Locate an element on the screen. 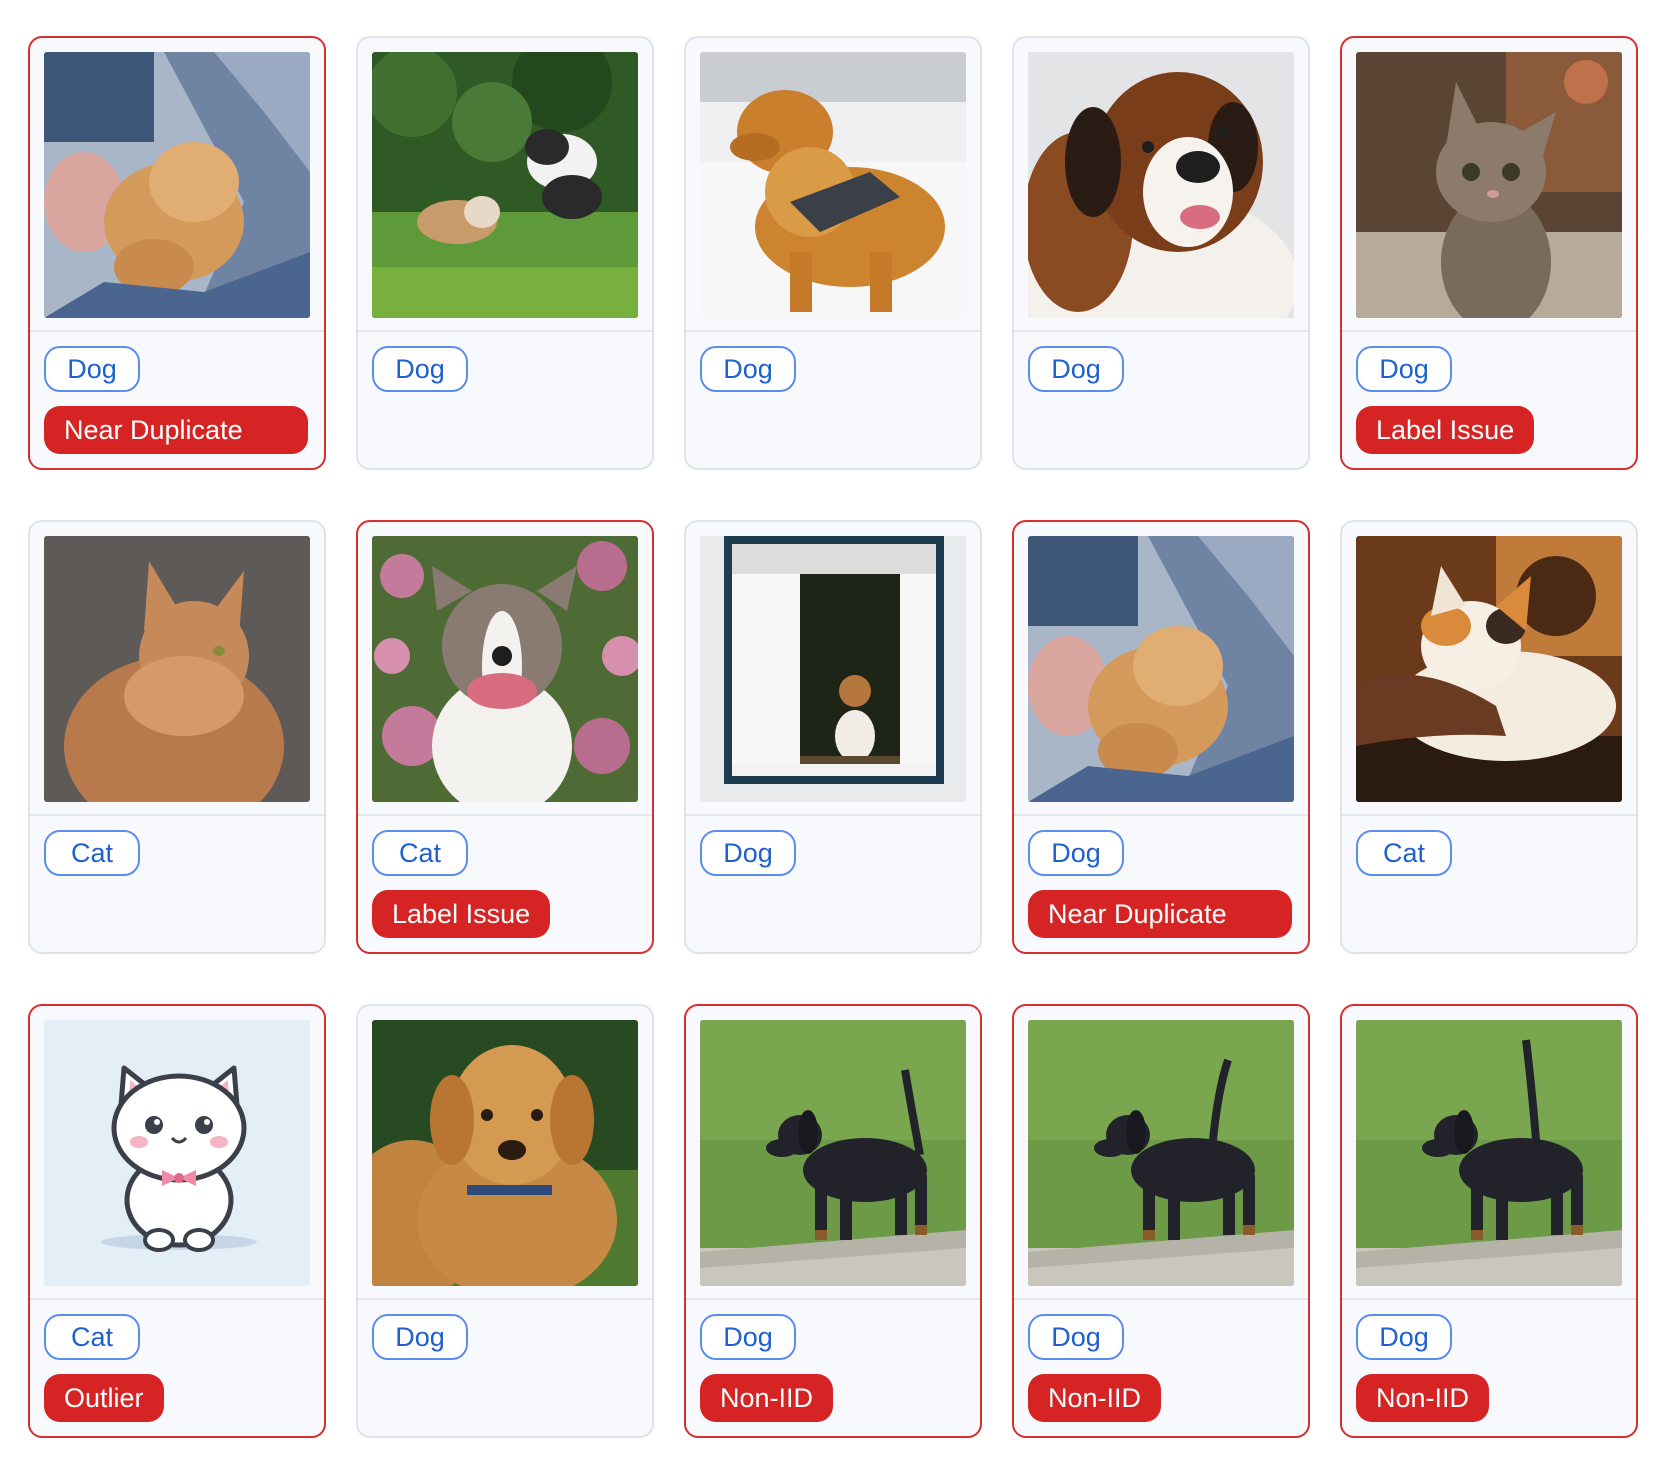  saint-bernard-portrait-photo is located at coordinates (1161, 185).